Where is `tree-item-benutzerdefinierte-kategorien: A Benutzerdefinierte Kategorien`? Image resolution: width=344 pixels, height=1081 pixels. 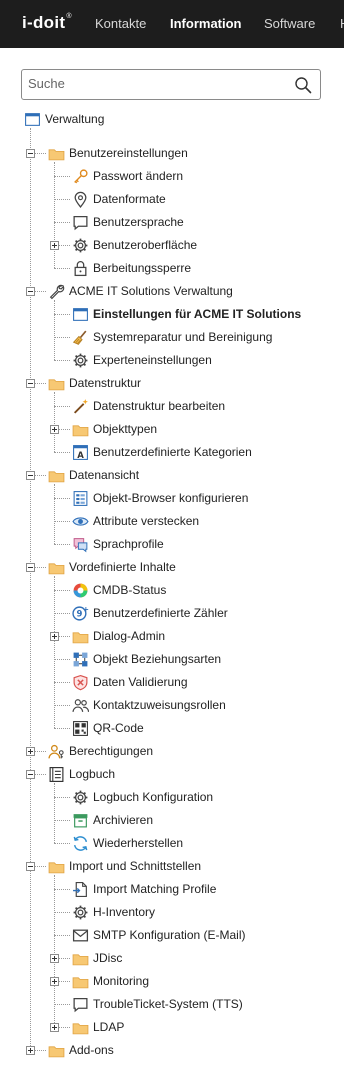 tree-item-benutzerdefinierte-kategorien: A Benutzerdefinierte Kategorien is located at coordinates (162, 452).